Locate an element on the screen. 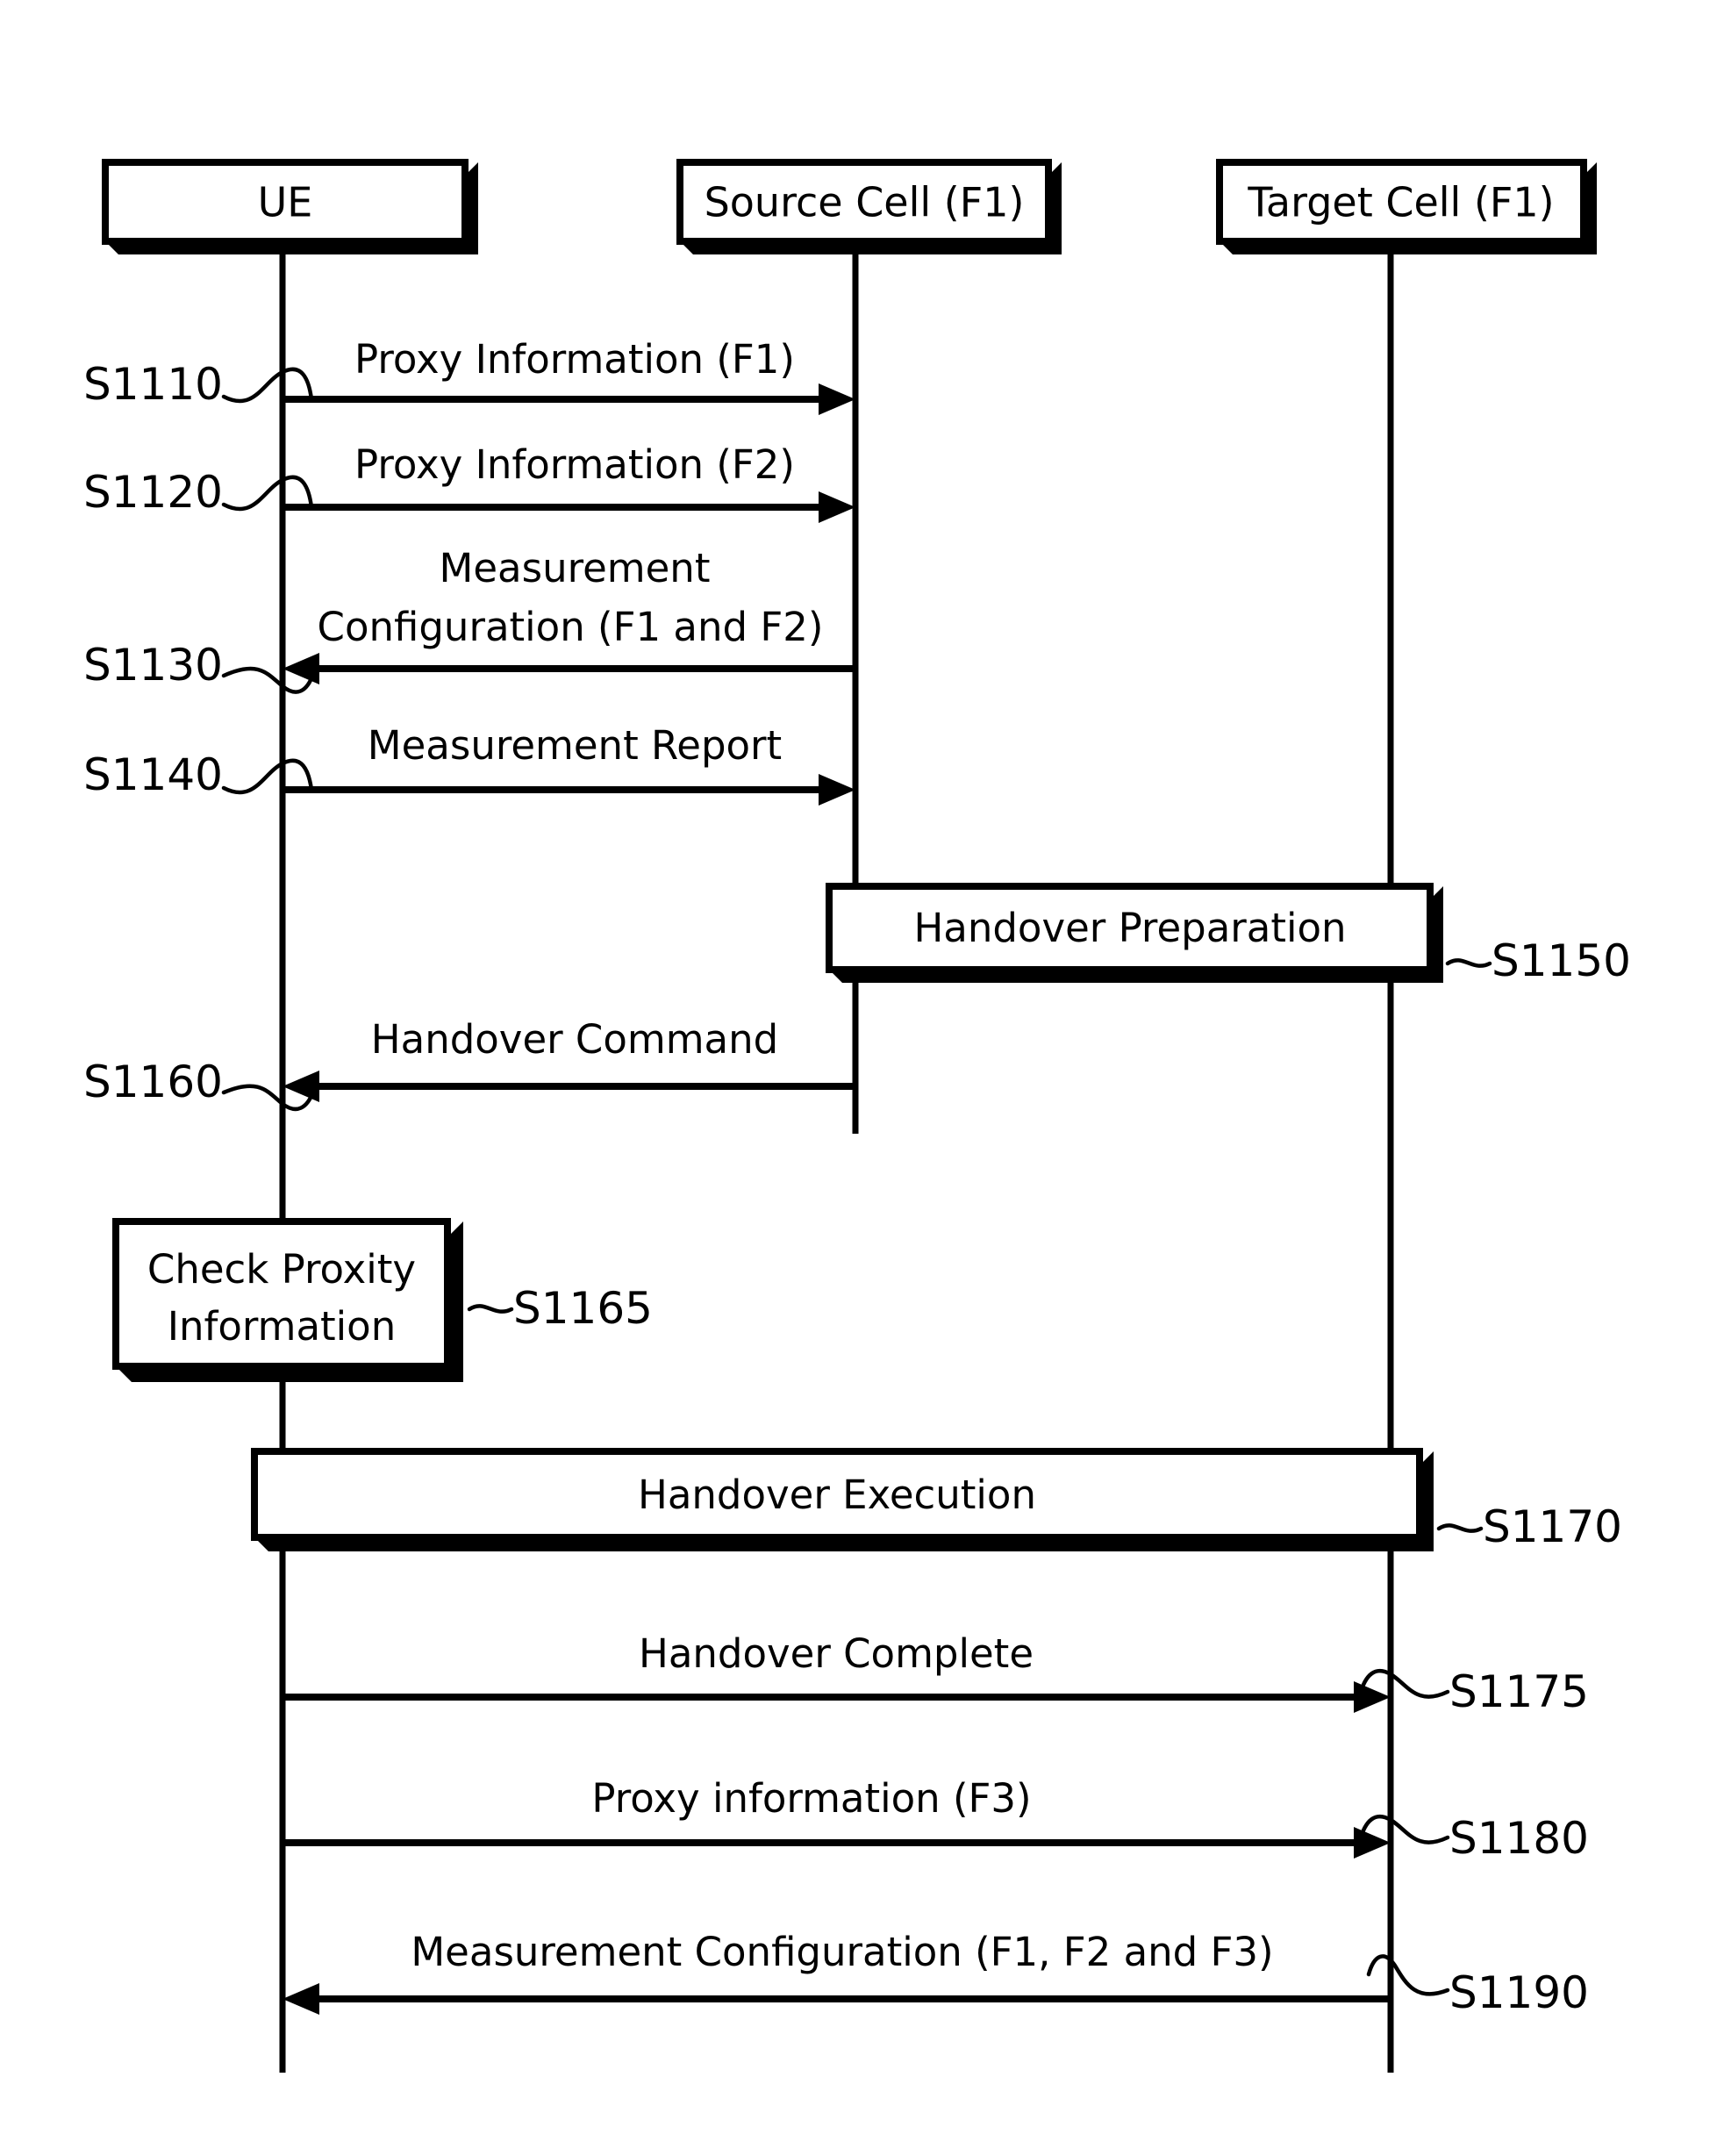 The image size is (1724, 2156). arrowhead-right-s1120 is located at coordinates (837, 507).